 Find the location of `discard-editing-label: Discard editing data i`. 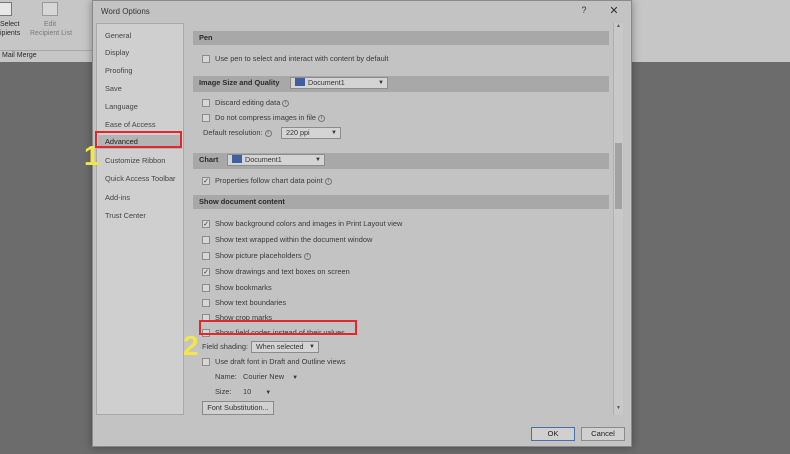

discard-editing-label: Discard editing data i is located at coordinates (252, 103).